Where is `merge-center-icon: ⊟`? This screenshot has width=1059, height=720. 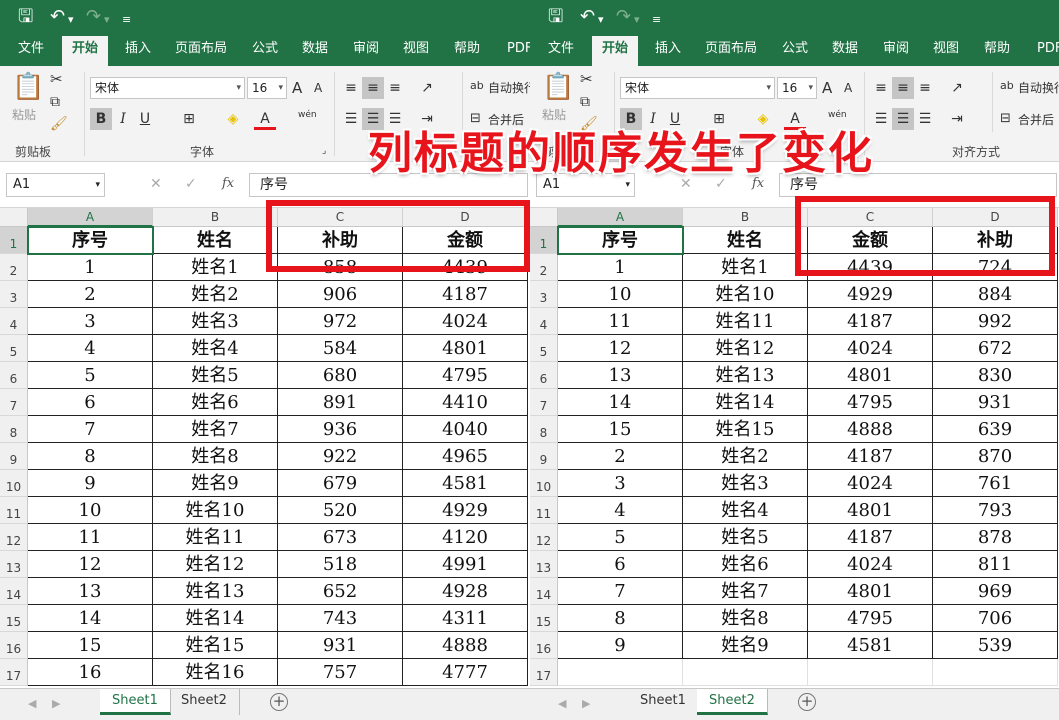 merge-center-icon: ⊟ is located at coordinates (1005, 118).